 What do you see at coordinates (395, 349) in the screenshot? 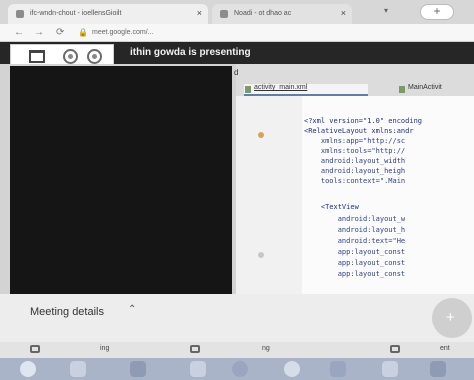
I see `present-icon` at bounding box center [395, 349].